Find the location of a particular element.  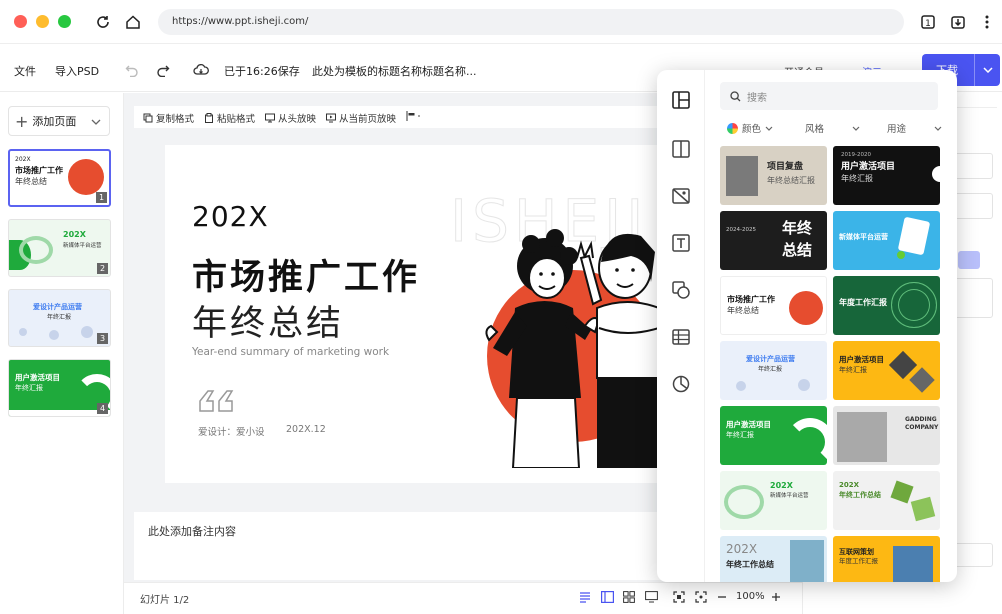

template-image is located at coordinates (914, 236).